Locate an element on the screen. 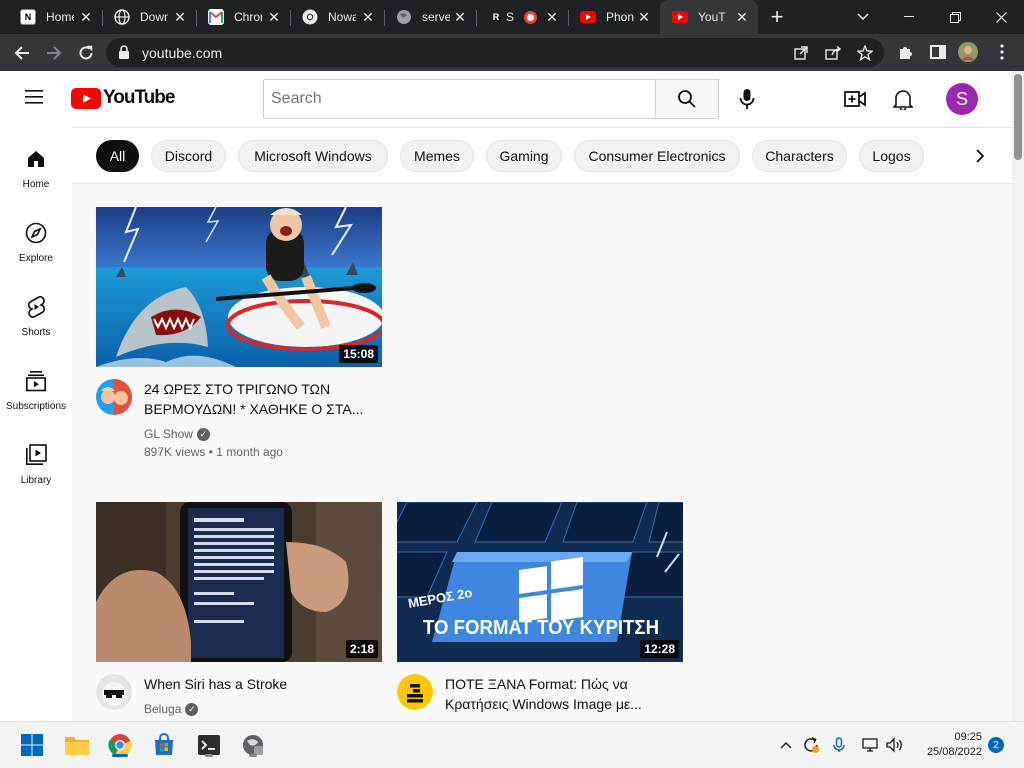  volume-icon is located at coordinates (895, 745).